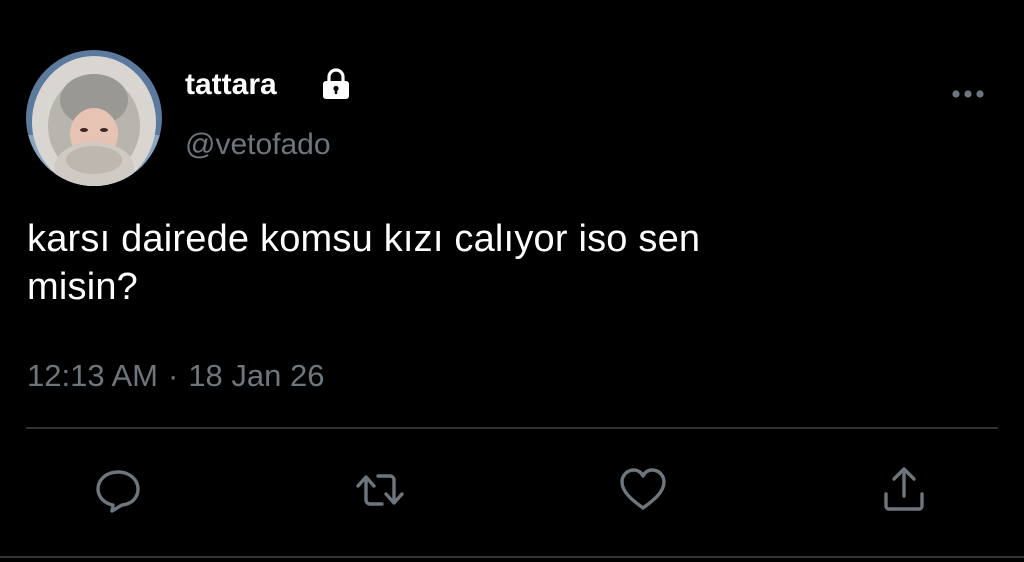 The height and width of the screenshot is (562, 1024). Describe the element at coordinates (968, 94) in the screenshot. I see `more-horizontal-icon` at that location.